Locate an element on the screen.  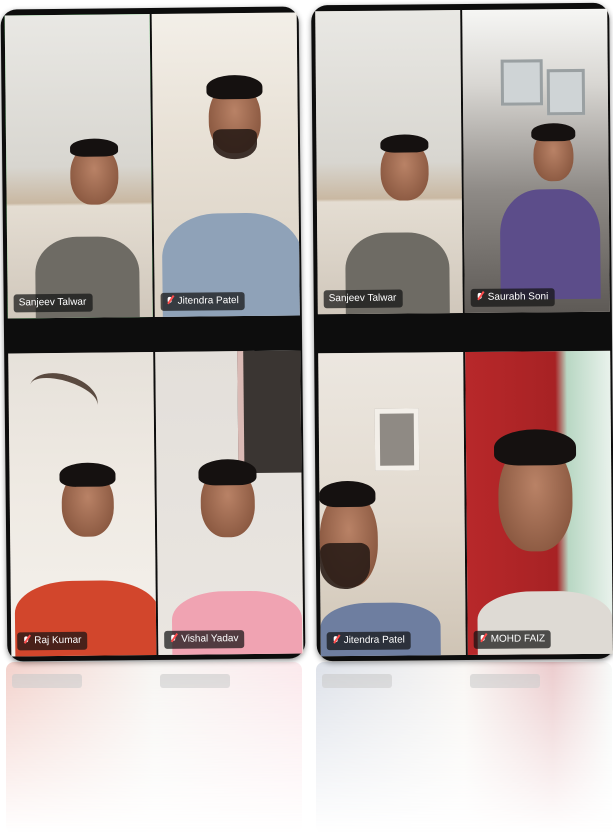
participant-name-tag: Raj Kumar is located at coordinates (52, 641).